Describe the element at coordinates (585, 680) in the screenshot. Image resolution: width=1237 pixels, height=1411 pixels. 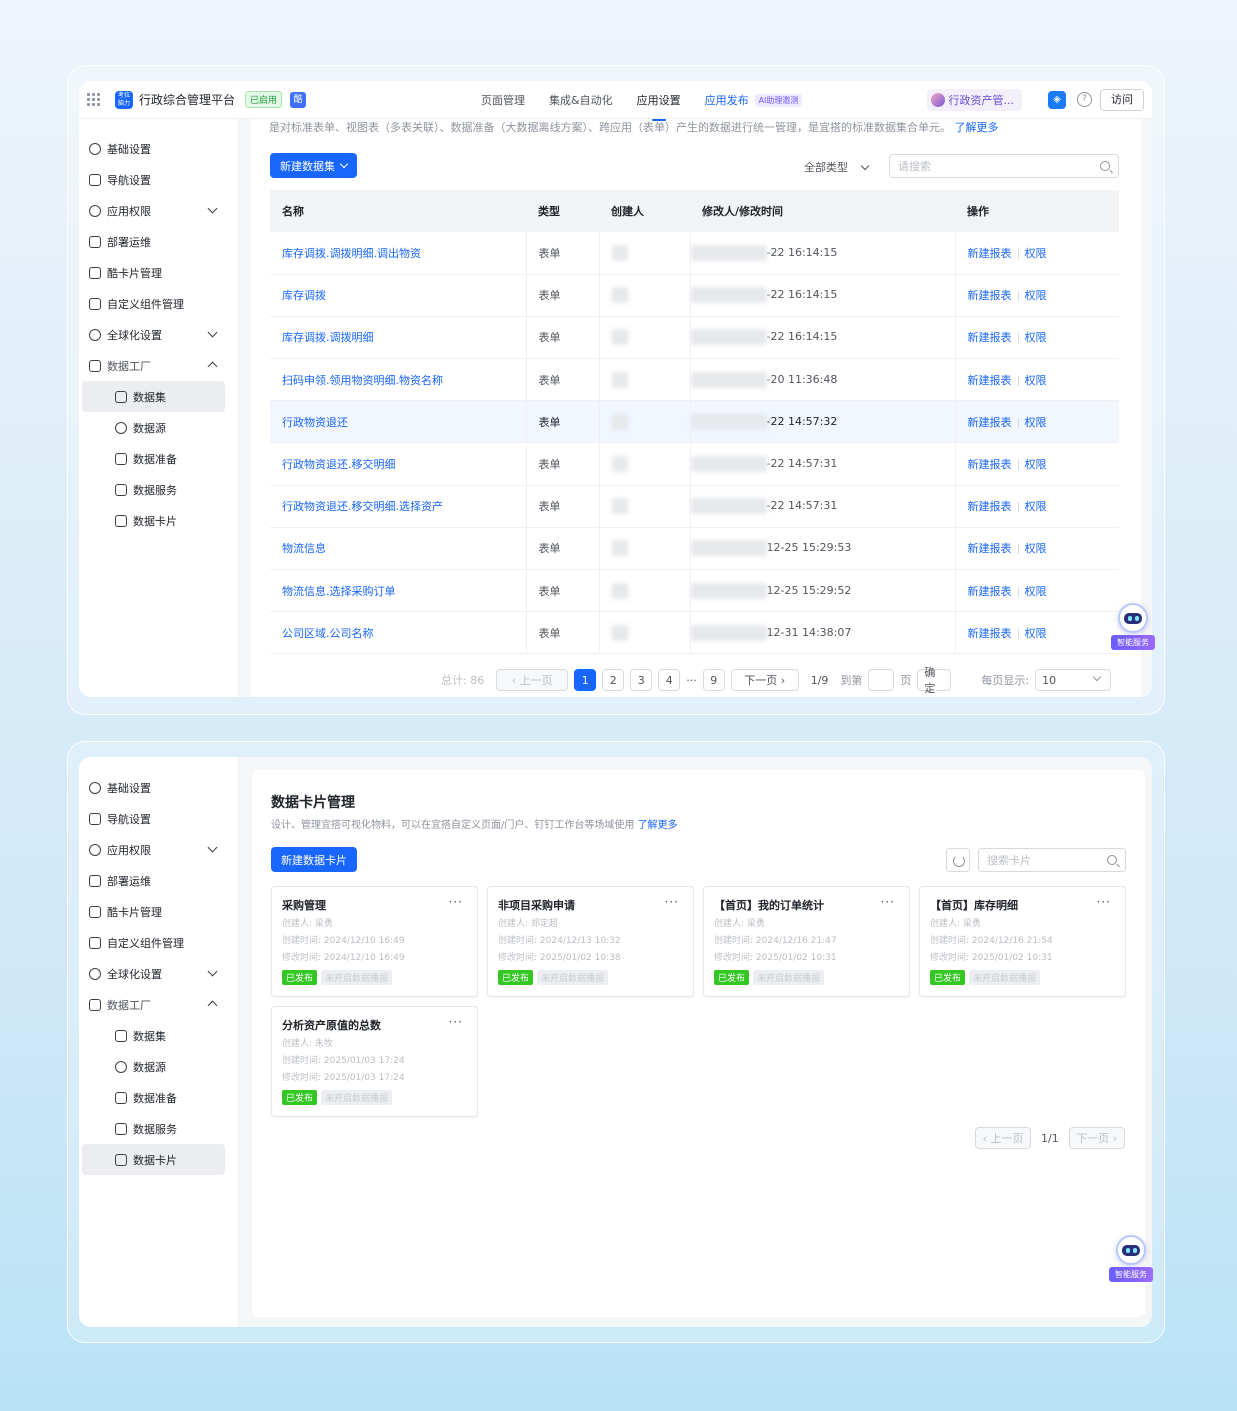
I see `page-1: 1` at that location.